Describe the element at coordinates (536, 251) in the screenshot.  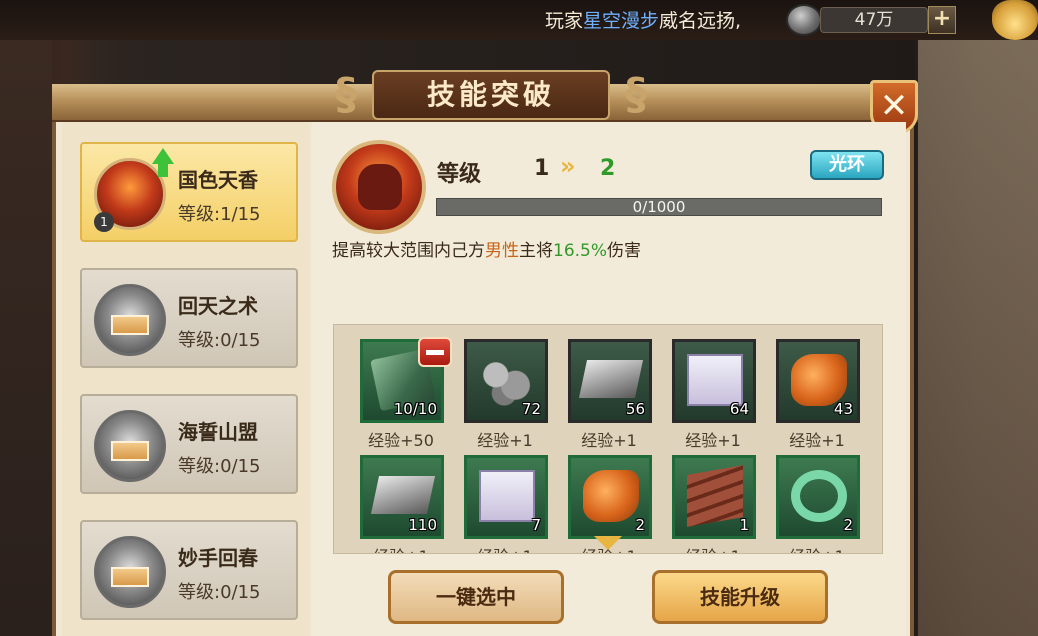
I see `desc-part: 主将` at that location.